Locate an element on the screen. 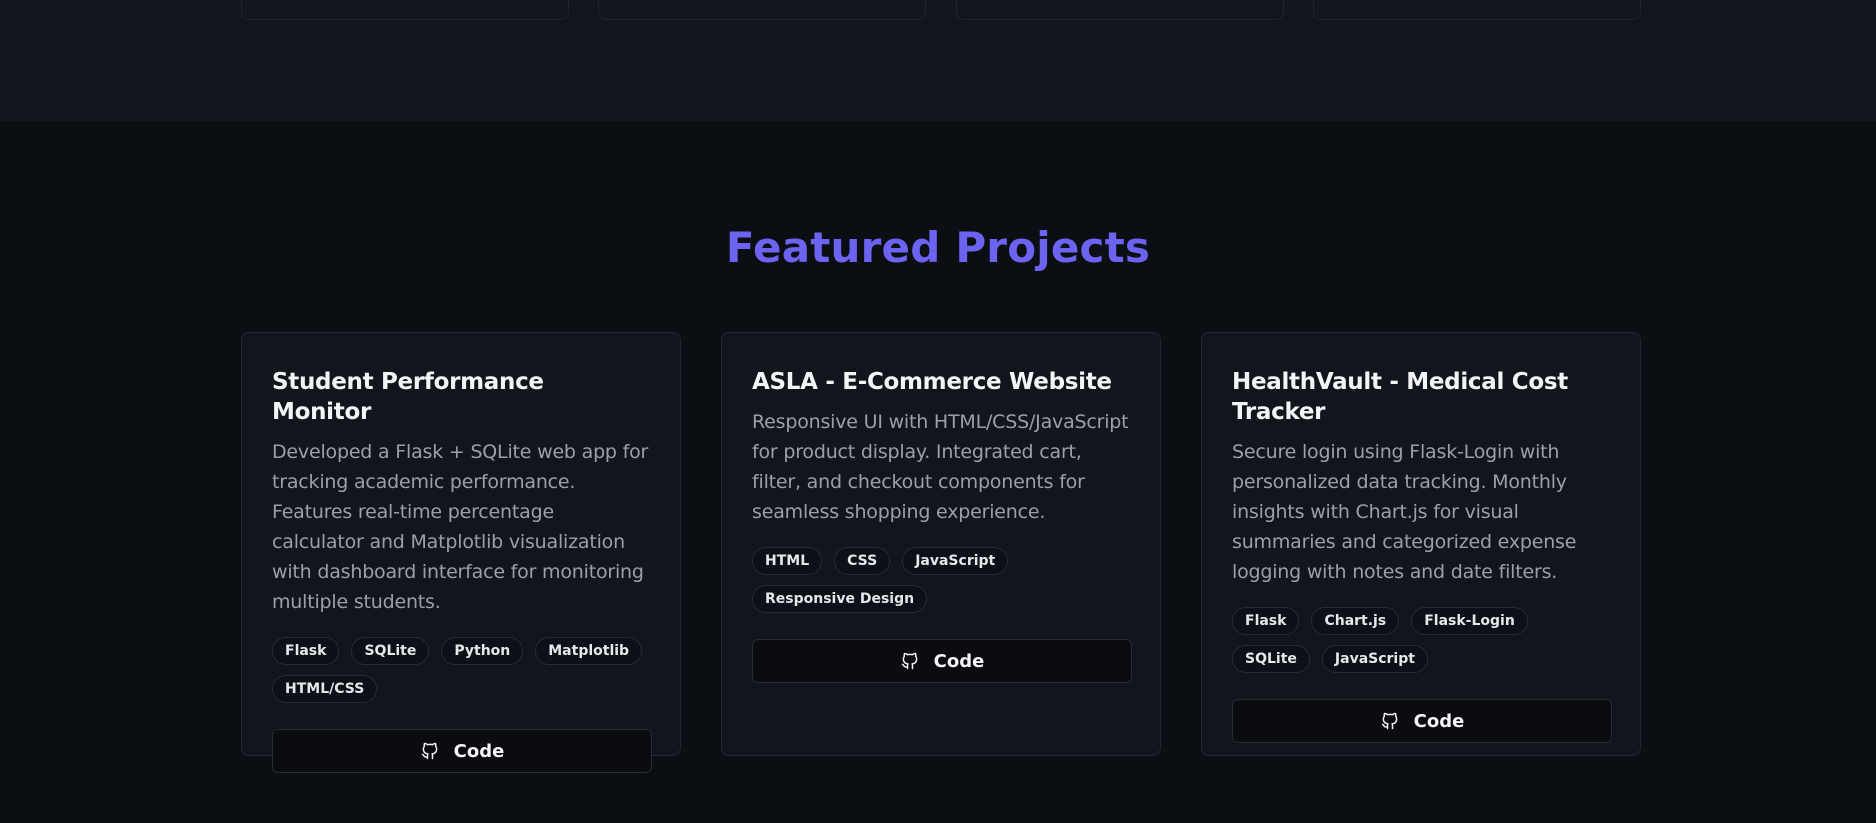 The width and height of the screenshot is (1876, 823). tech-tag: Flask-Login is located at coordinates (1469, 621).